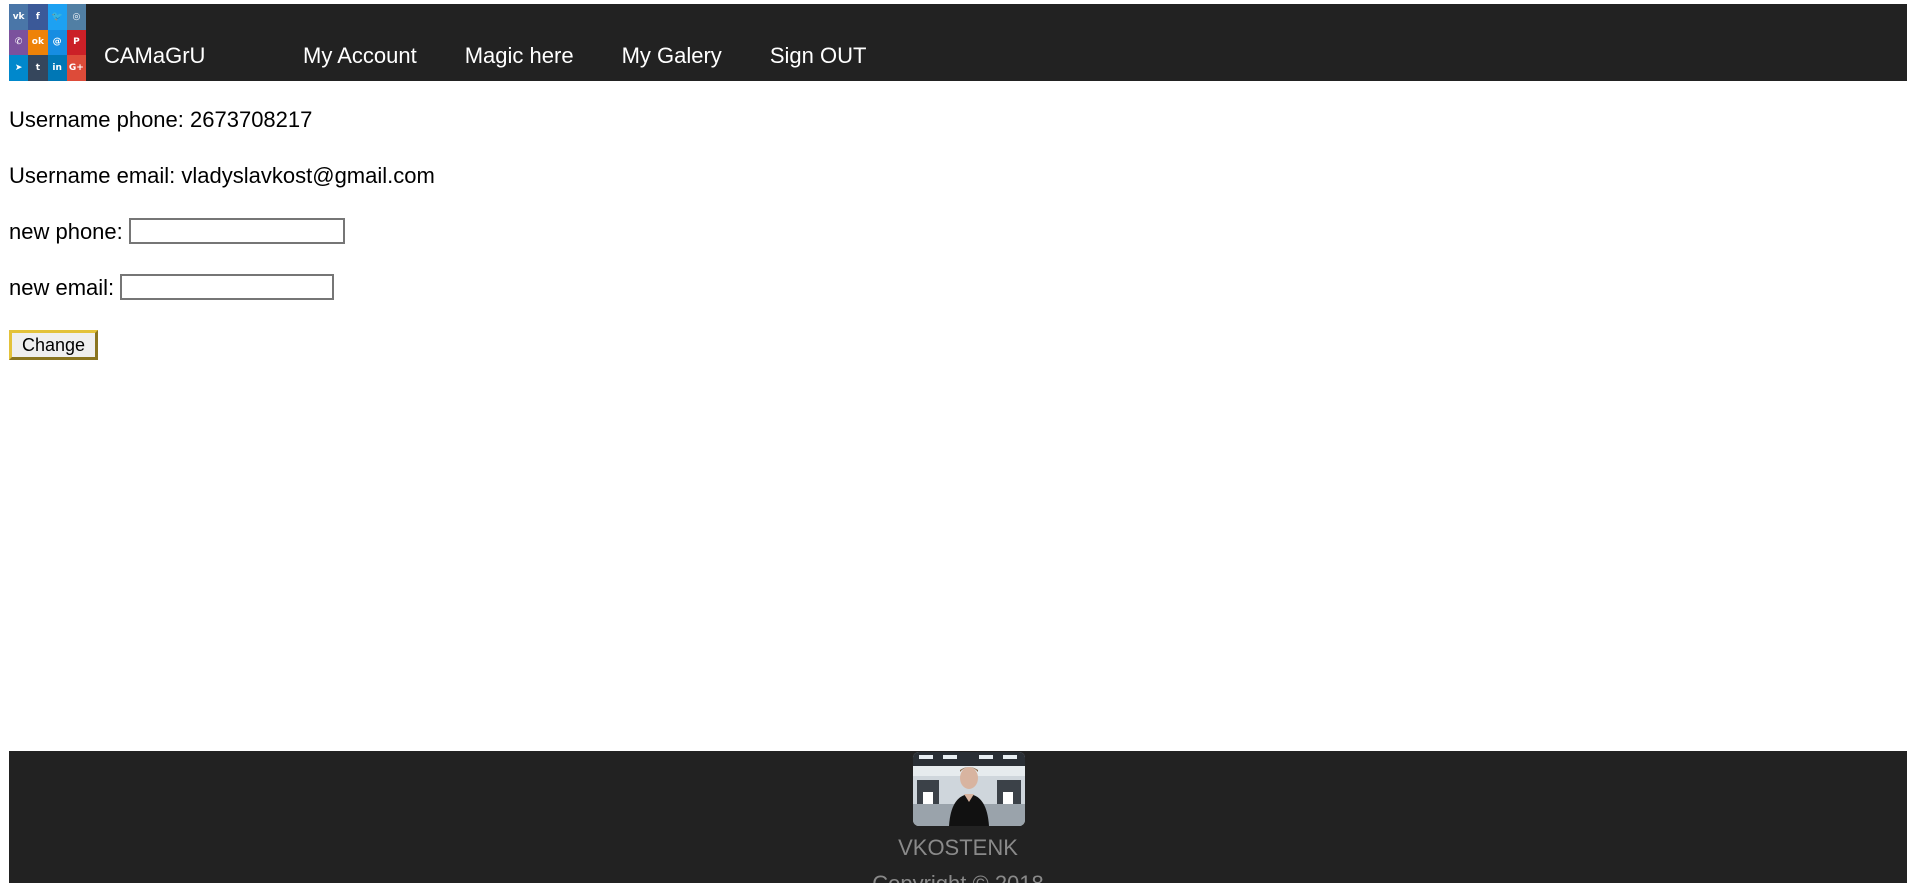  I want to click on google-plus-icon: G+, so click(76, 68).